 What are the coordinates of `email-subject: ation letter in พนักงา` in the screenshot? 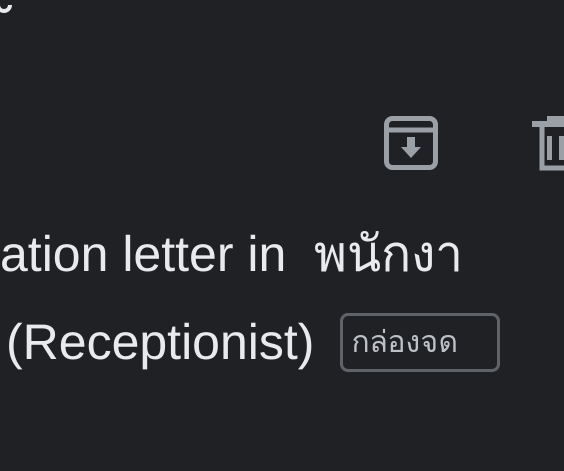 It's located at (232, 254).